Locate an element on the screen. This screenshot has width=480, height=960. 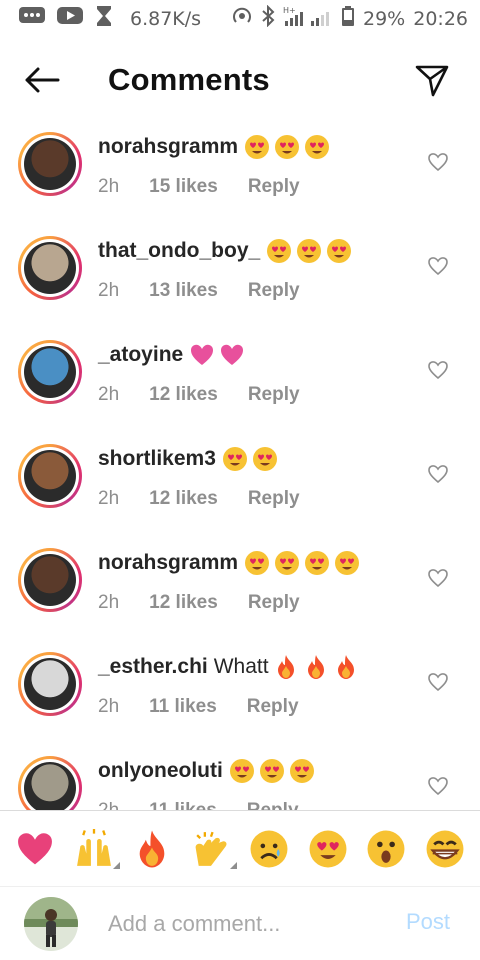
comment-row: _atoyine 2h 12 likes Reply is located at coordinates (240, 372).